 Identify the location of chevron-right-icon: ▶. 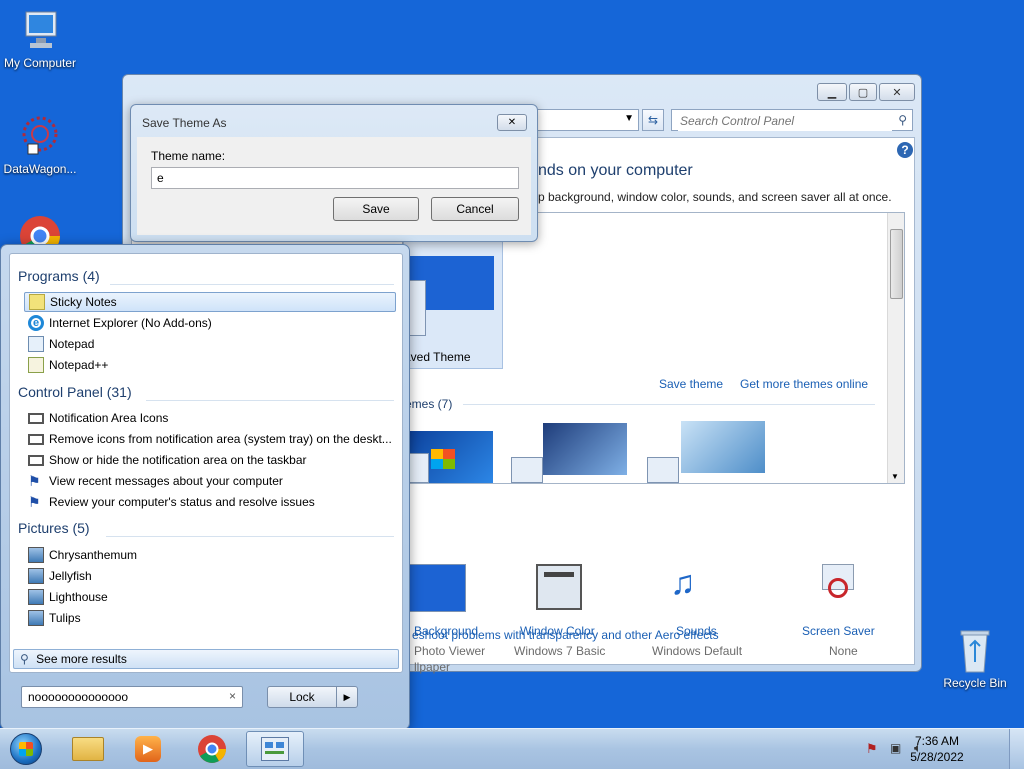
(347, 697).